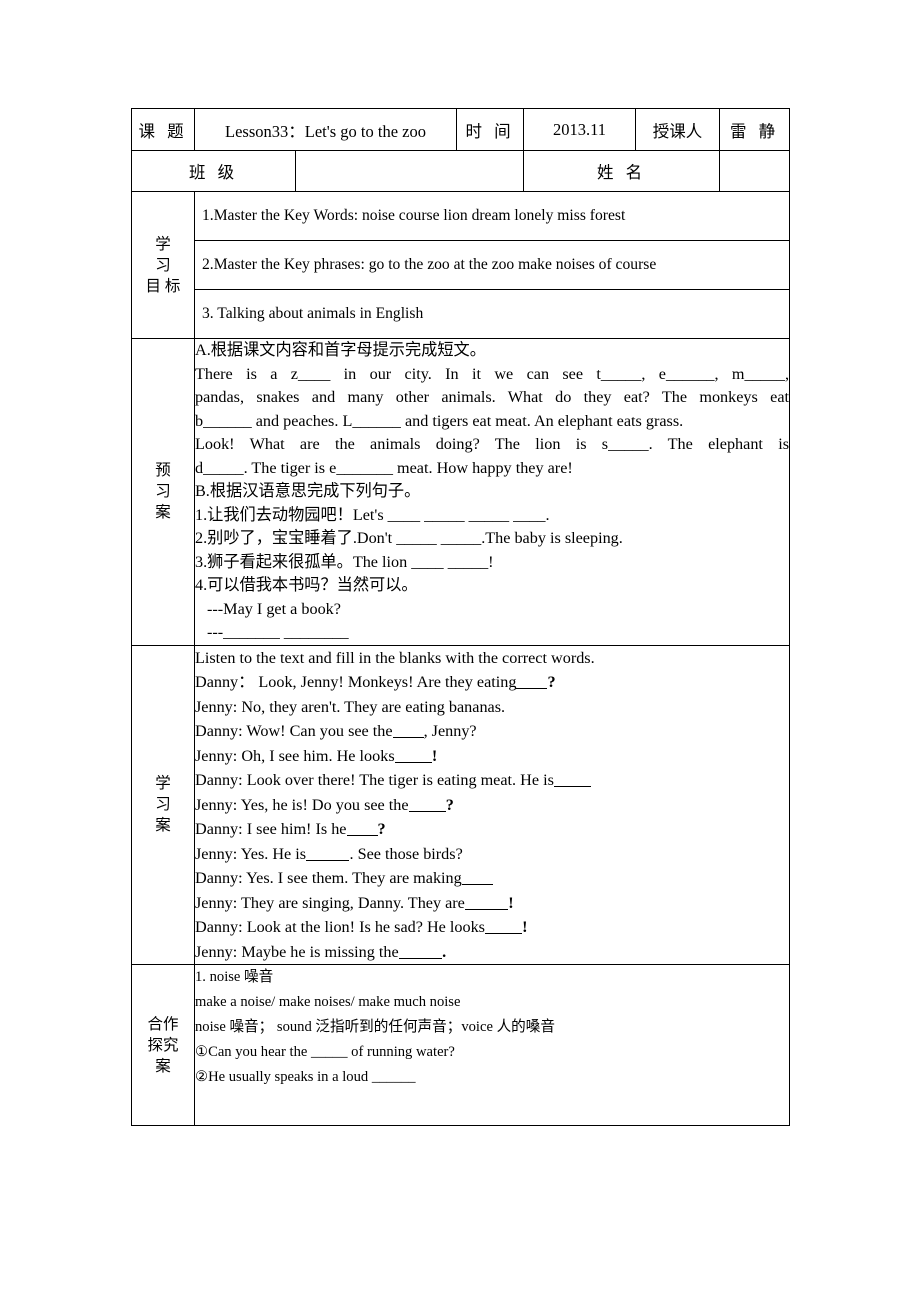  I want to click on dialogue-line: Danny: Yes. I see them. They are making, so click(492, 878).